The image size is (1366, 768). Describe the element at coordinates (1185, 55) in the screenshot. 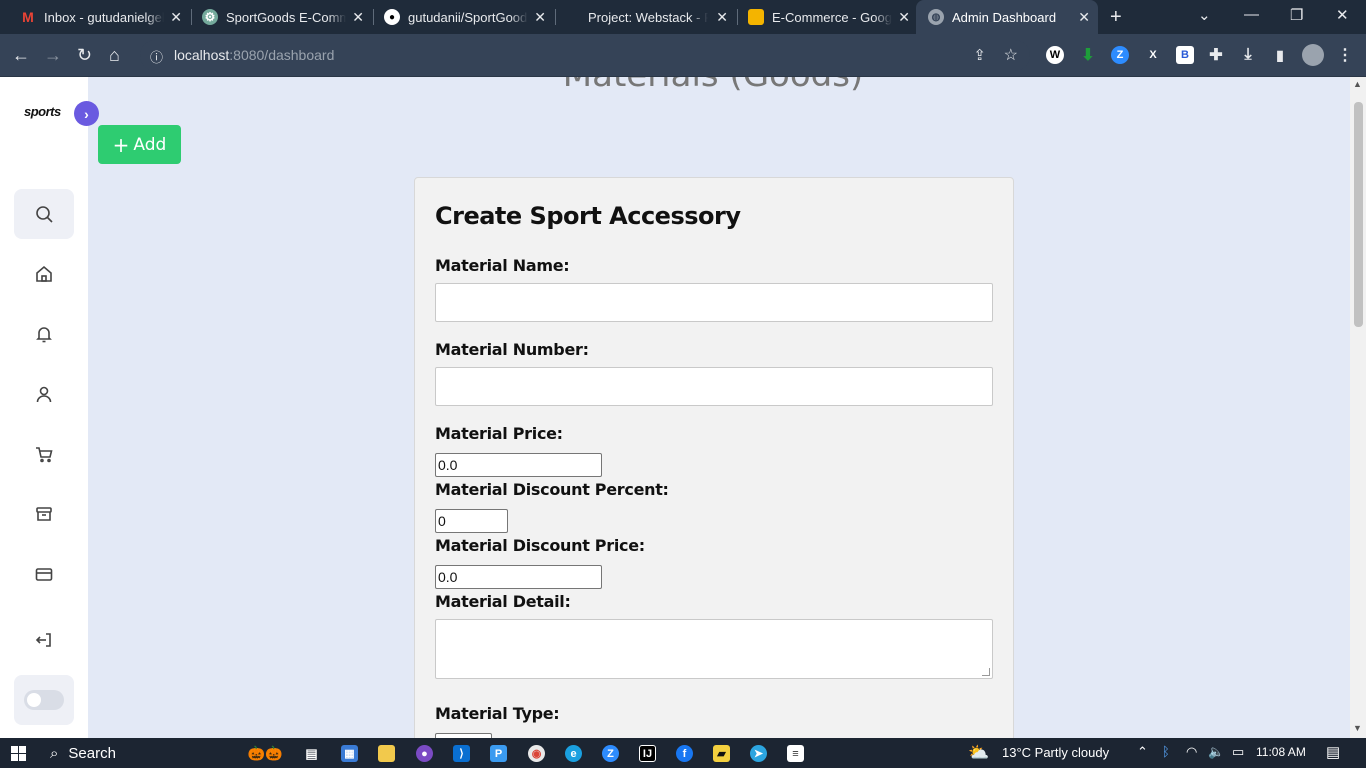

I see `extension-b-icon: B` at that location.